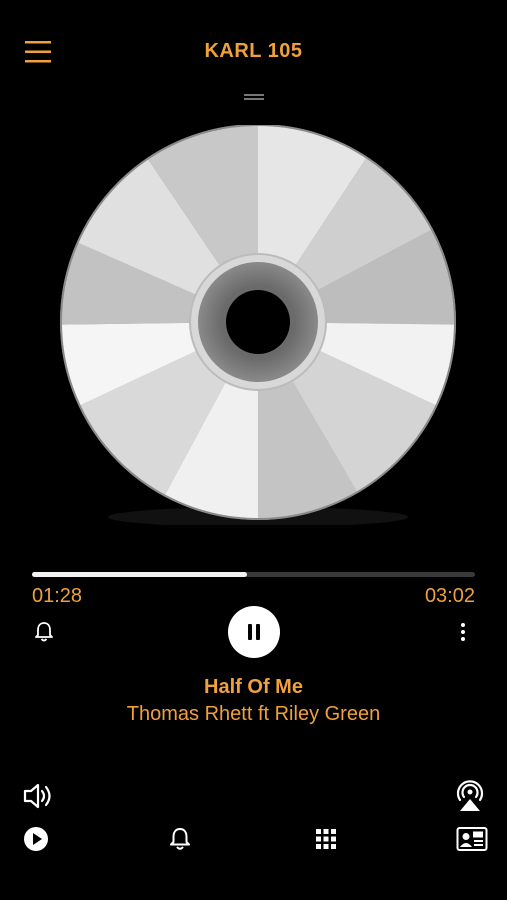 The image size is (507, 900). I want to click on alarm-bell-icon, so click(180, 839).